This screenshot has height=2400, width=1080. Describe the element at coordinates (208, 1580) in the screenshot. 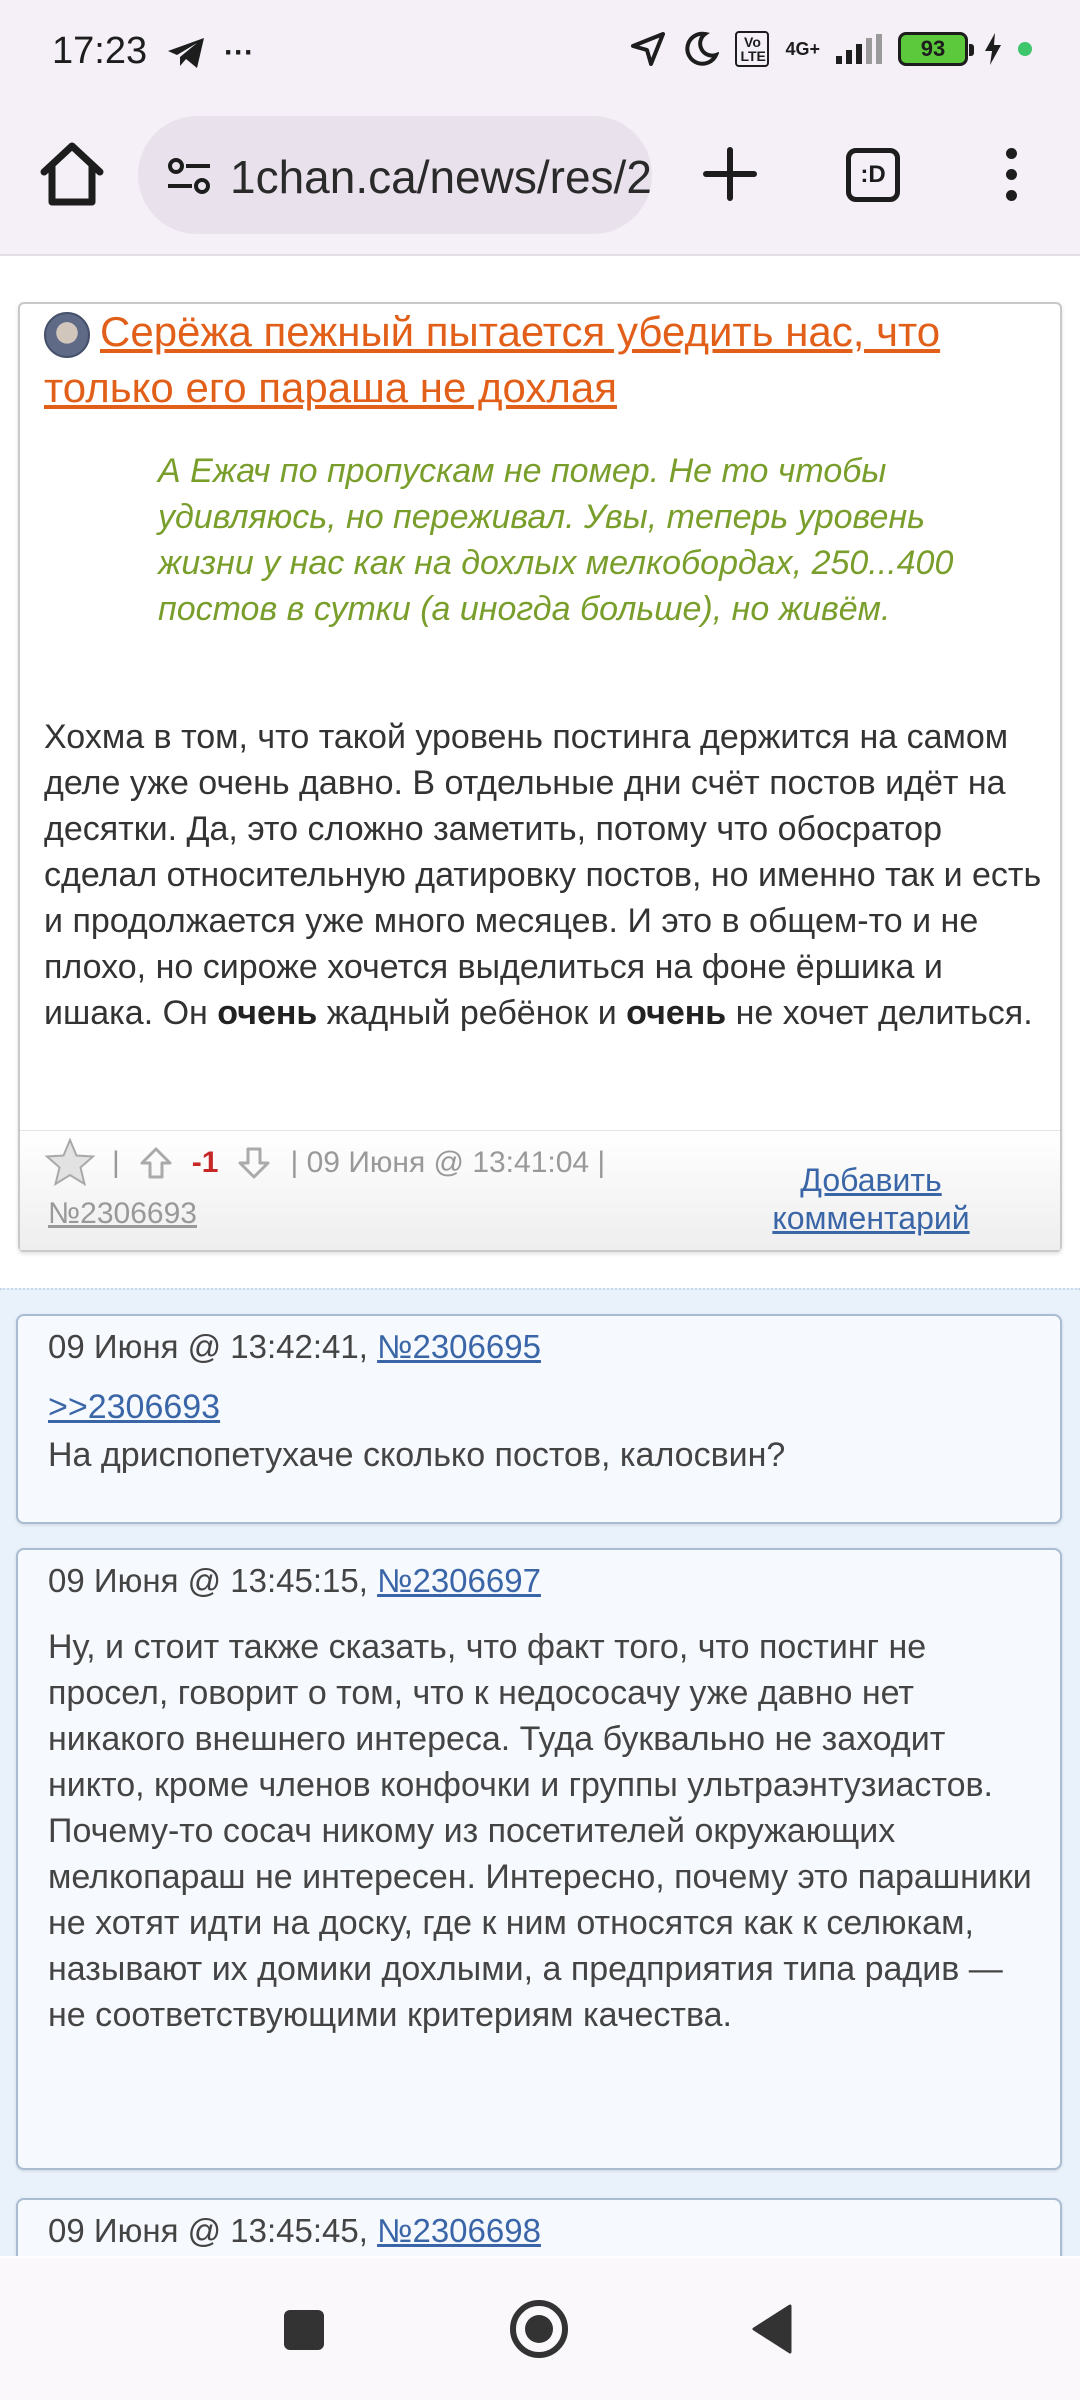

I see `comment-date: 09 Июня @ 13:45:15,` at that location.